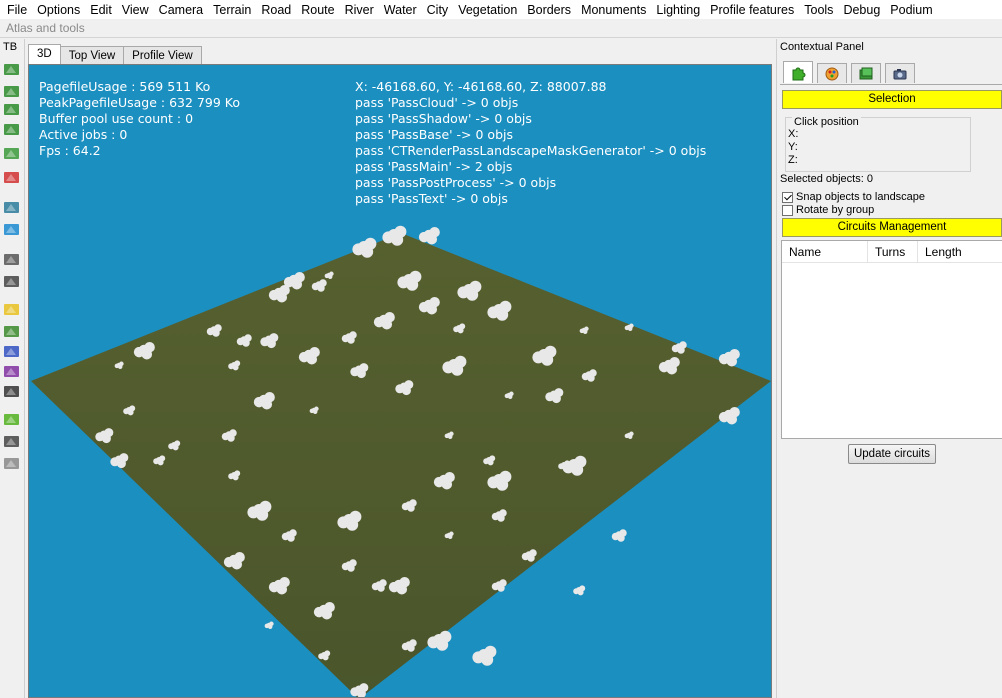  I want to click on terrain-smooth-icon, so click(11, 91).